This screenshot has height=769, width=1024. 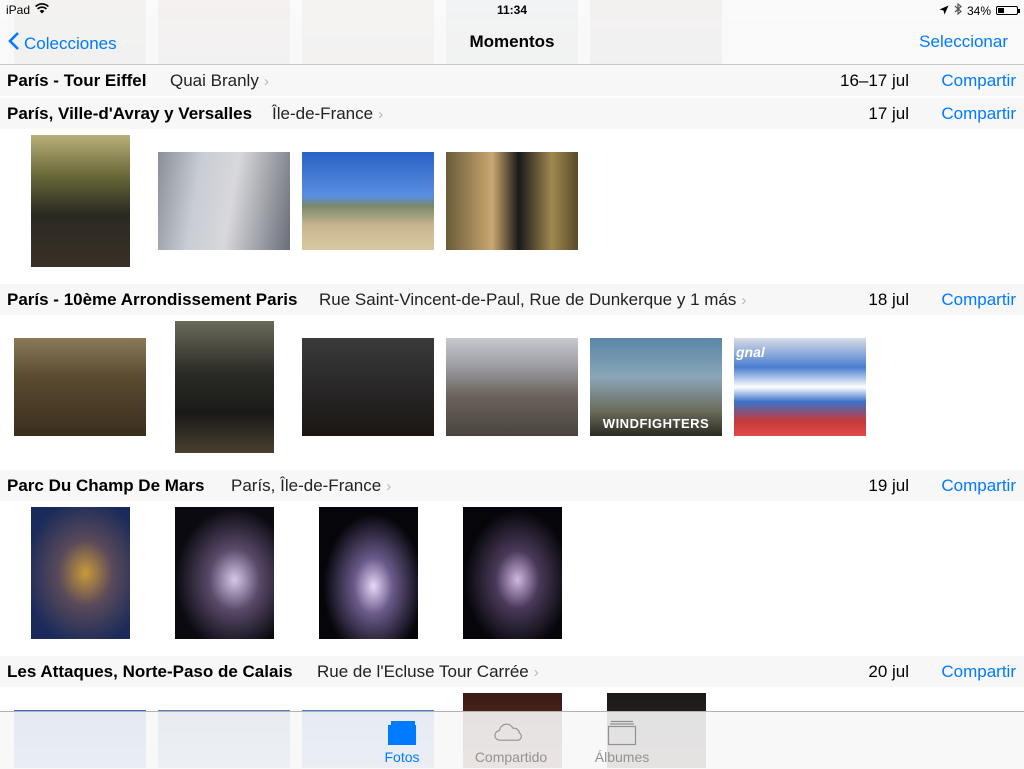 I want to click on page-title: Momentos, so click(x=512, y=41).